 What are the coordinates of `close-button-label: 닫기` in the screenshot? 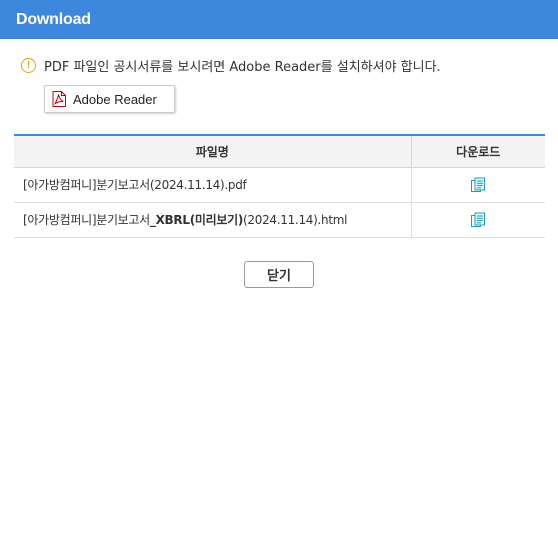 It's located at (279, 276).